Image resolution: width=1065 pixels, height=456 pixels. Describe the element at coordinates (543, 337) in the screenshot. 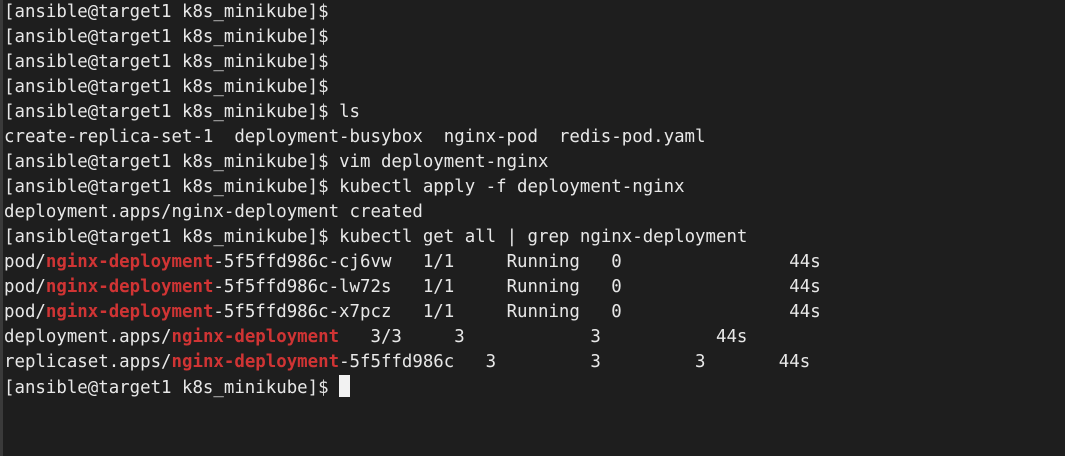

I see `resource-details: 3/3 3 3 44s` at that location.